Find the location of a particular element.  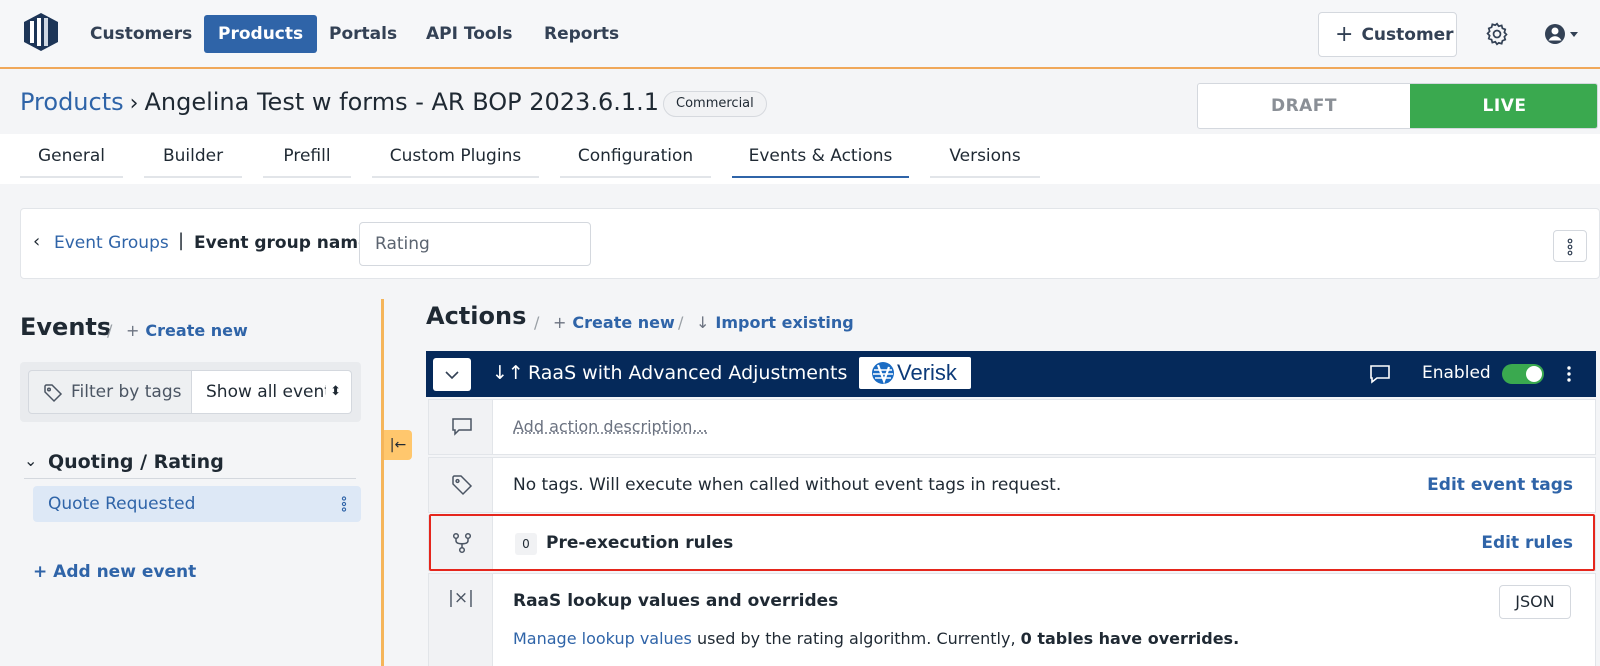

verisk-logo: Verisk is located at coordinates (915, 373).